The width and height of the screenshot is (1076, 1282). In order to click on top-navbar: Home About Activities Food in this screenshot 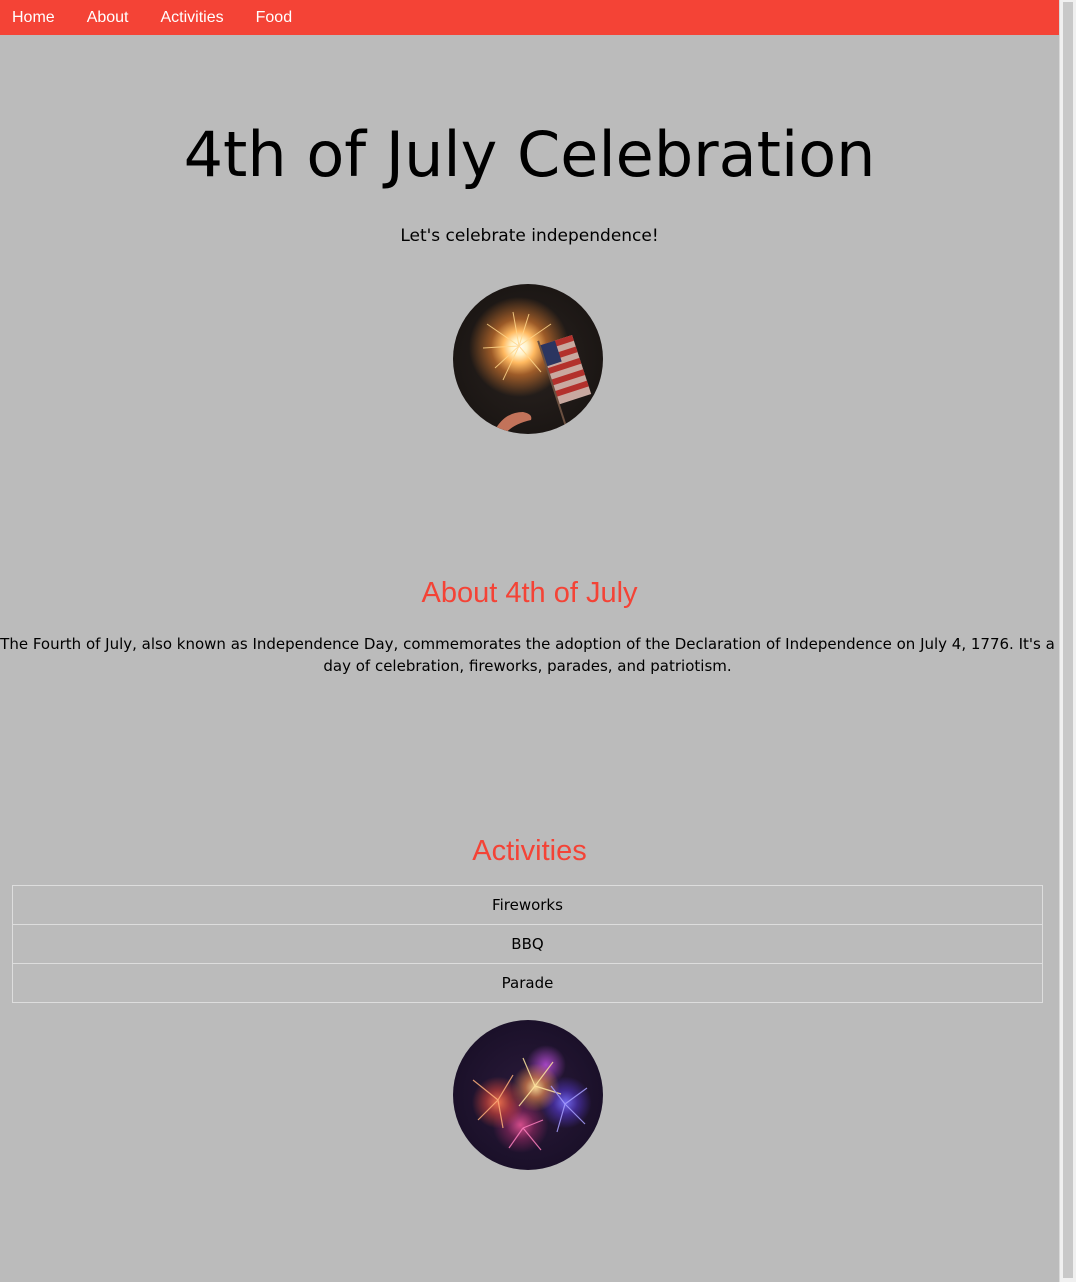, I will do `click(529, 17)`.